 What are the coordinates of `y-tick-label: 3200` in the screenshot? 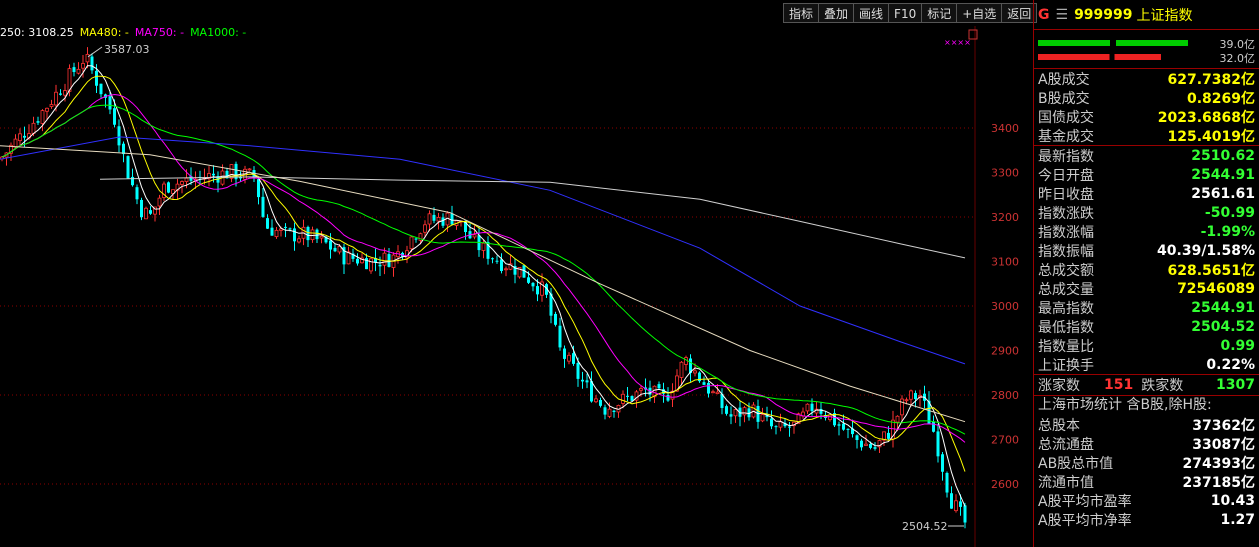 It's located at (1005, 217).